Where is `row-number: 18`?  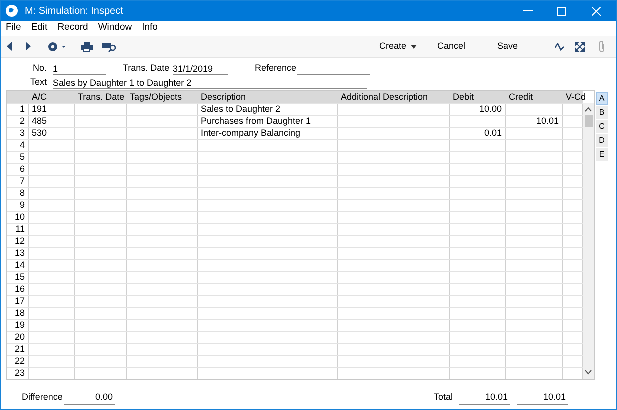
row-number: 18 is located at coordinates (18, 313).